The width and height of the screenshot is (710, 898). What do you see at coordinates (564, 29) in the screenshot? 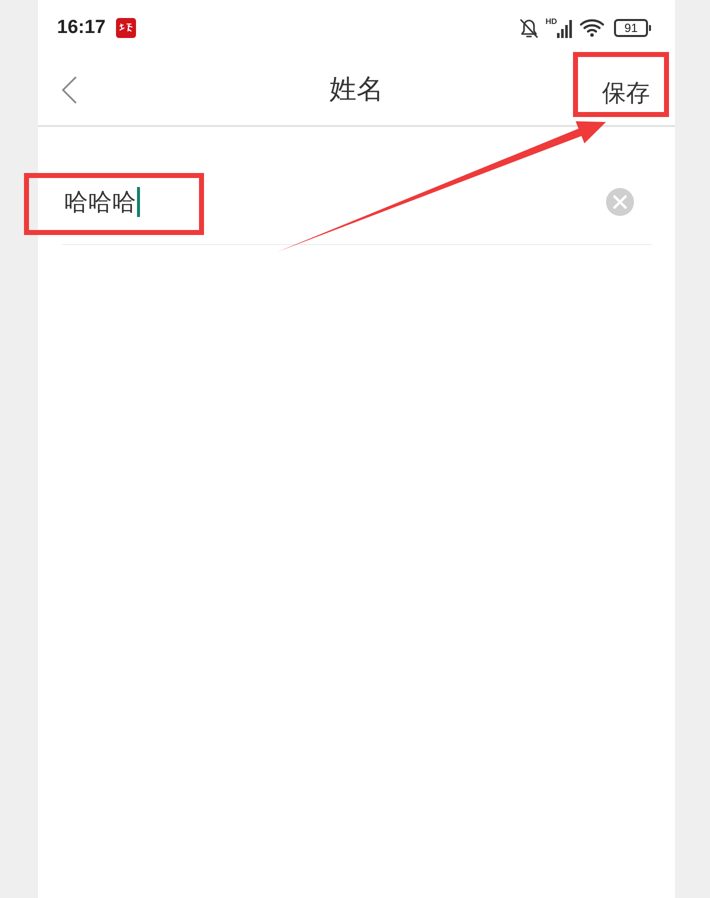
I see `signal-icon` at bounding box center [564, 29].